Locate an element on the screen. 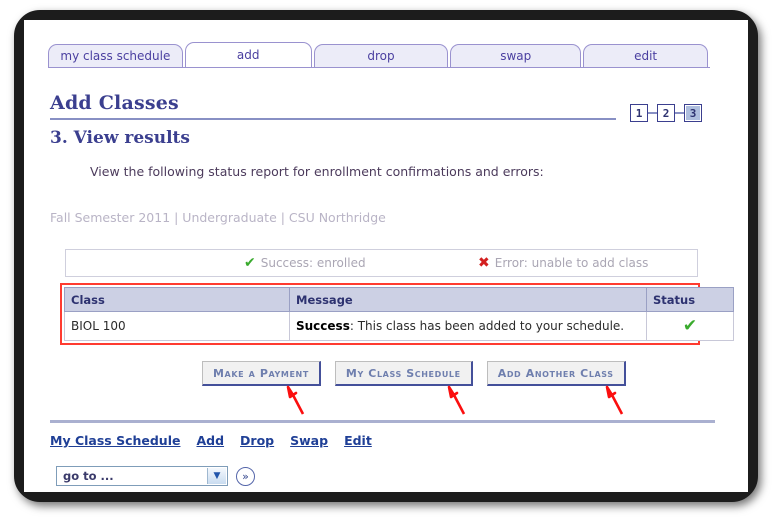 Image resolution: width=783 pixels, height=527 pixels. step-title: 3. View results is located at coordinates (120, 138).